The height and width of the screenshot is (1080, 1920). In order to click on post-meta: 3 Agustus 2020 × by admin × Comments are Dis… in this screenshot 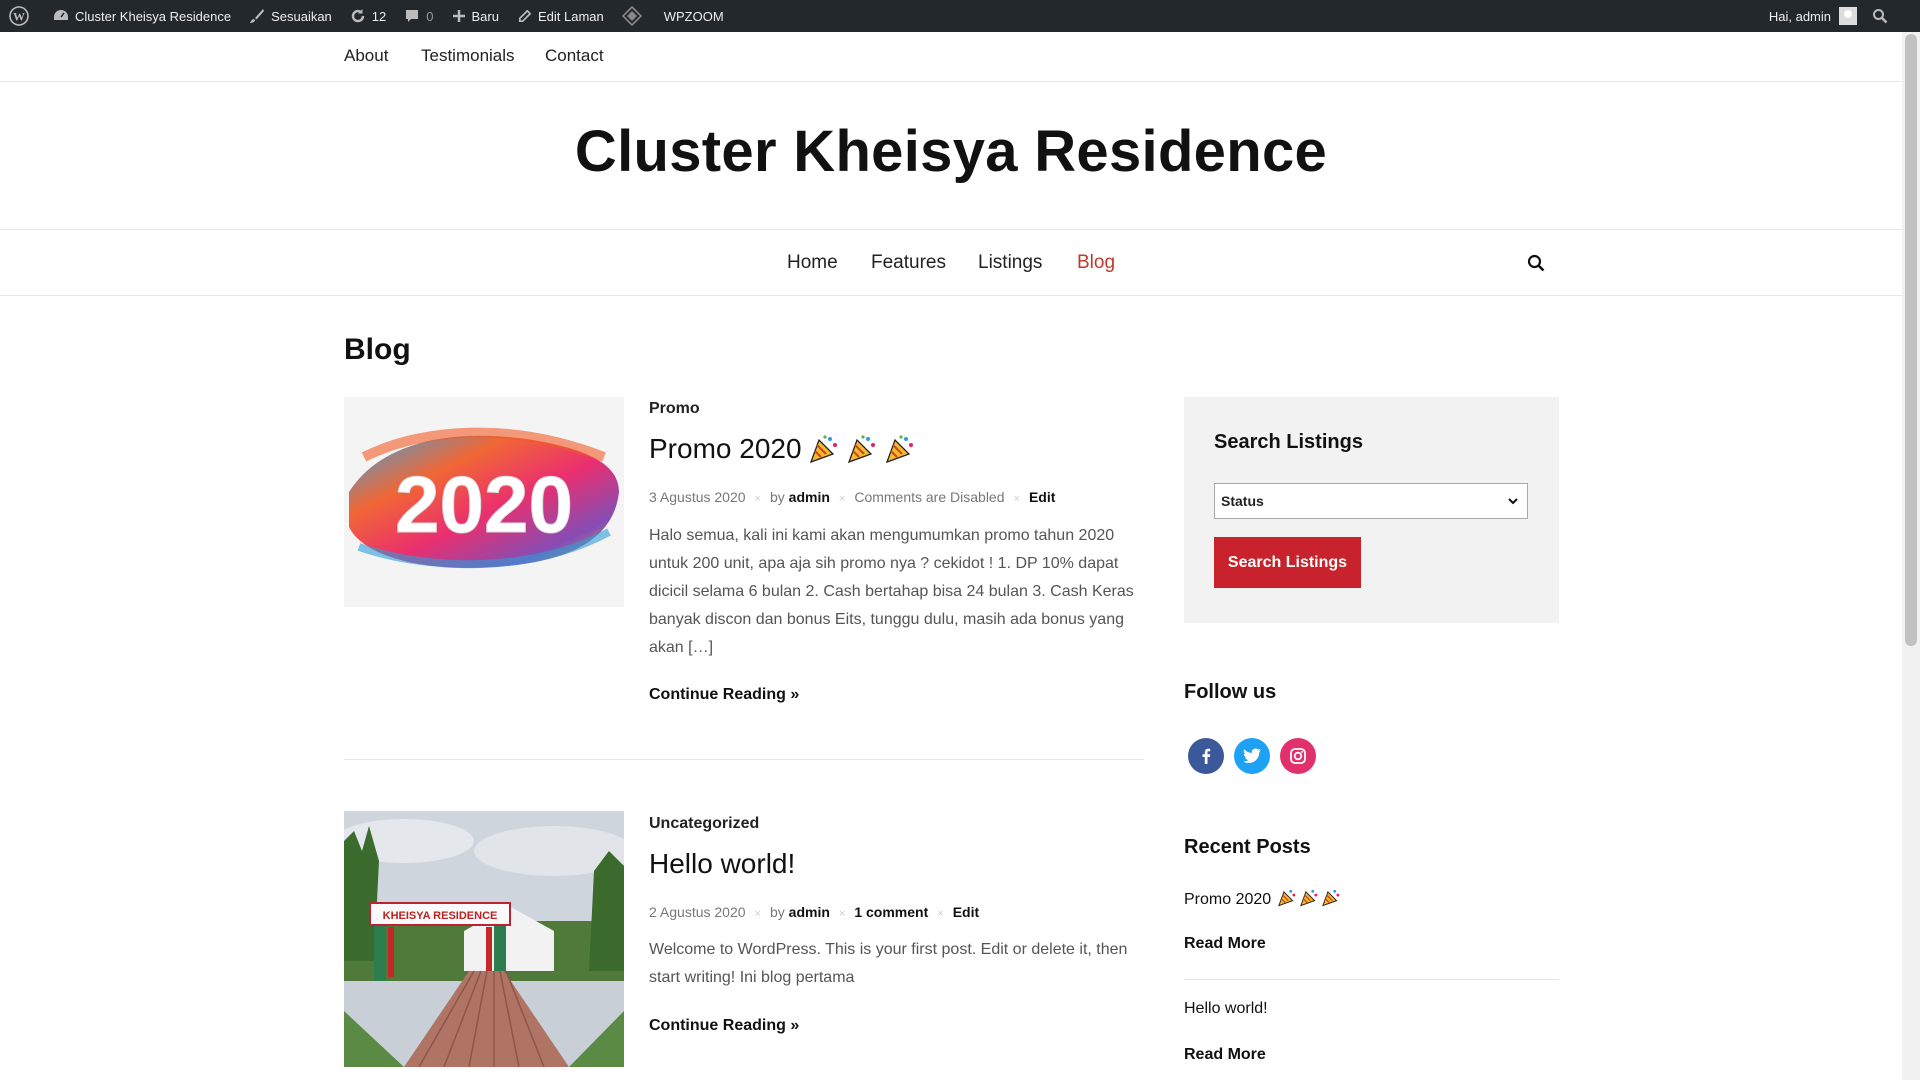, I will do `click(852, 497)`.